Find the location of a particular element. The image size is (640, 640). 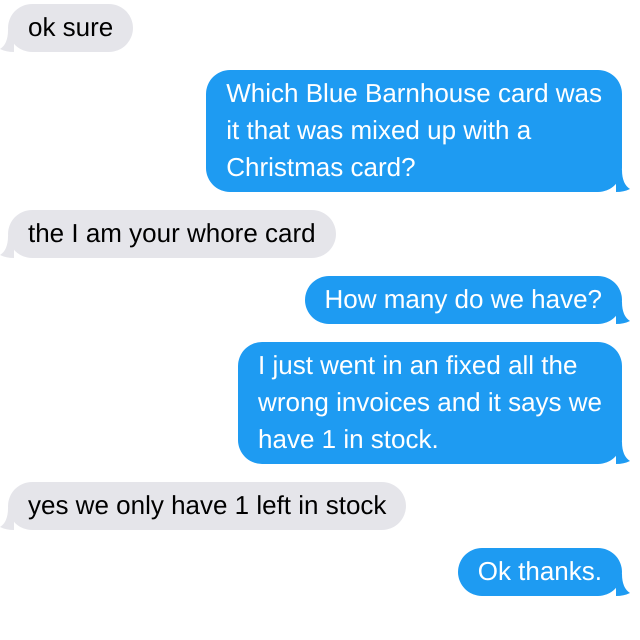

message-bubble: I just went in an fixed all the wrong invoices and it says we have 1 in stock. is located at coordinates (430, 403).